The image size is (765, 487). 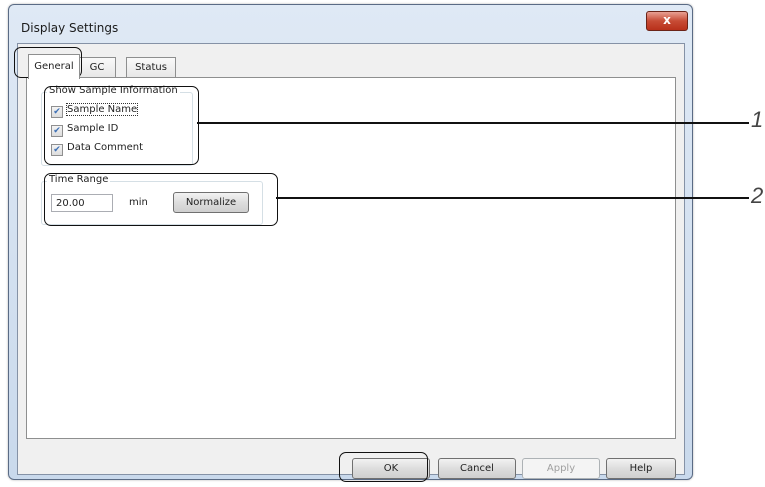 I want to click on help-button: Help, so click(x=641, y=468).